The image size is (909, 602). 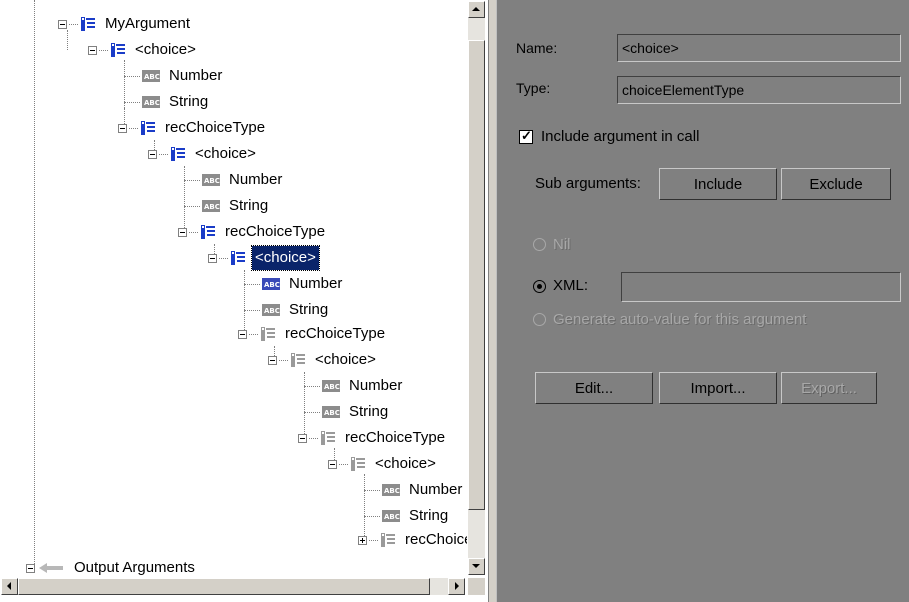 I want to click on sub-arguments-label: Sub arguments:, so click(x=588, y=183).